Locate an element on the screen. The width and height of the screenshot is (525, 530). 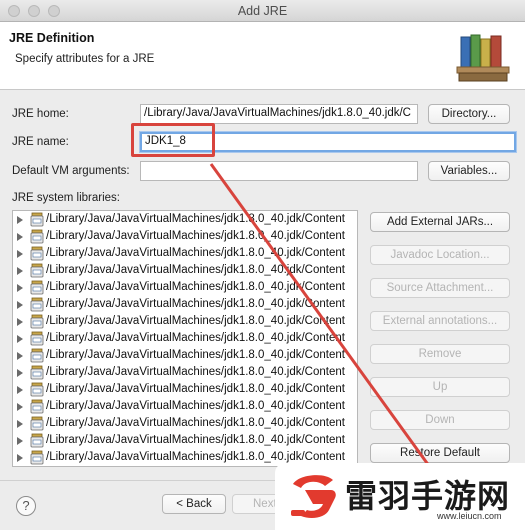
remove-button: Remove is located at coordinates (440, 354).